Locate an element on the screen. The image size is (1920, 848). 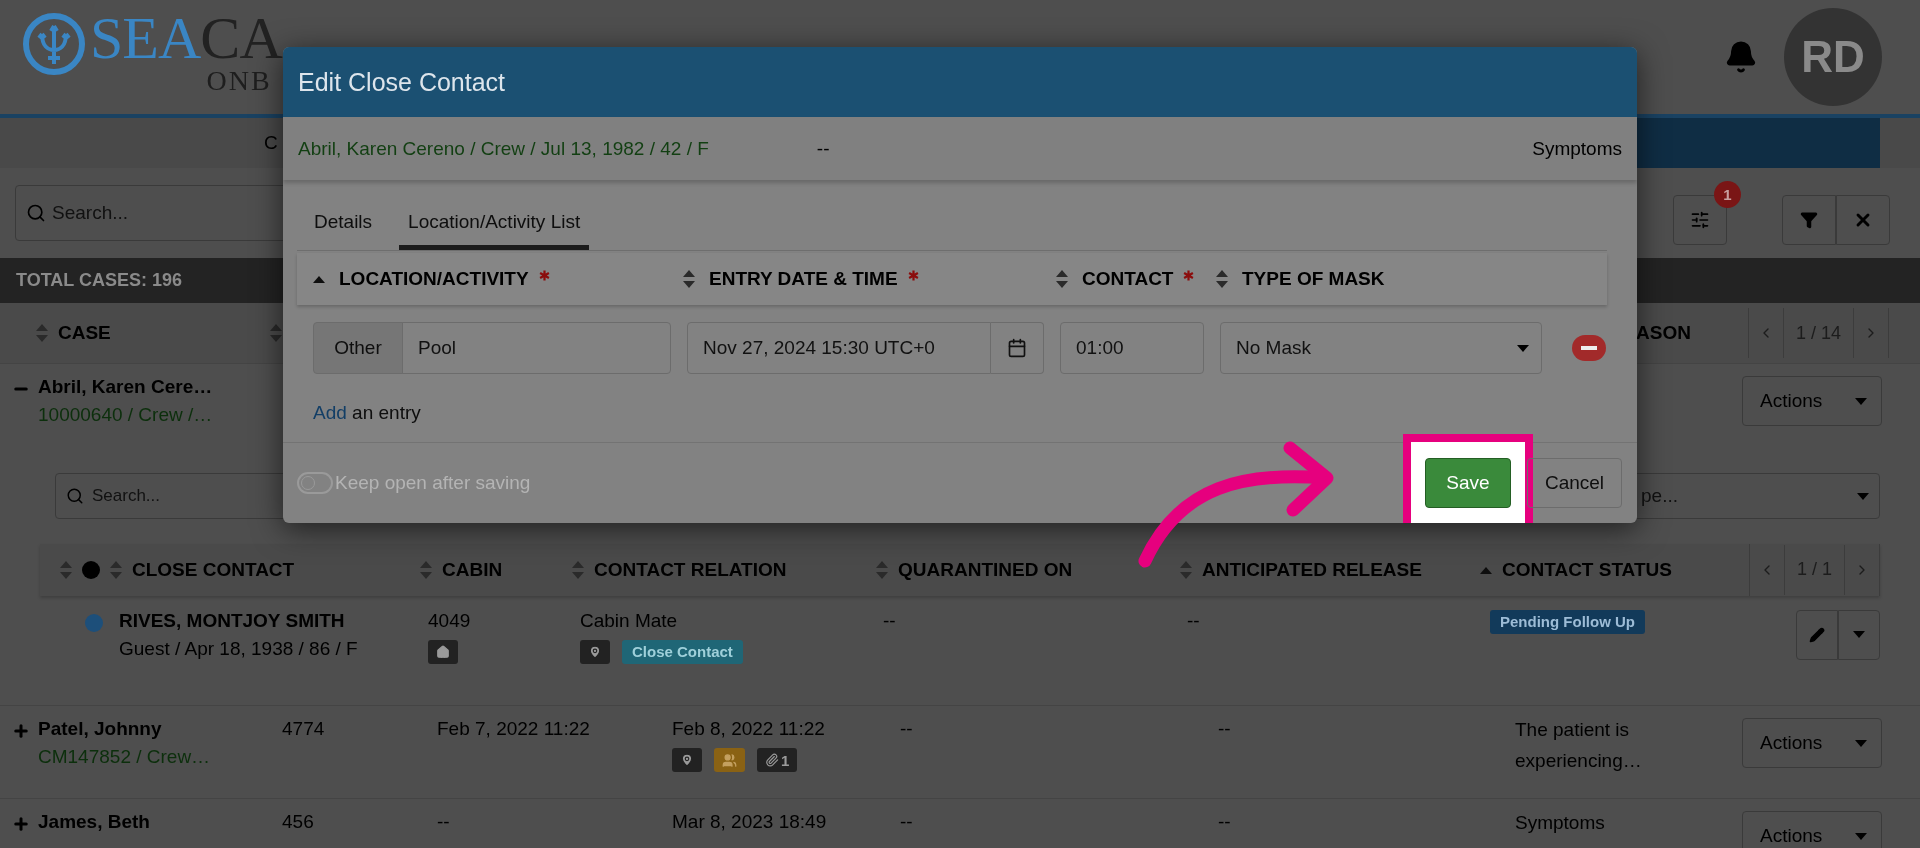
column-header: CONTACT RELATION is located at coordinates (690, 569).